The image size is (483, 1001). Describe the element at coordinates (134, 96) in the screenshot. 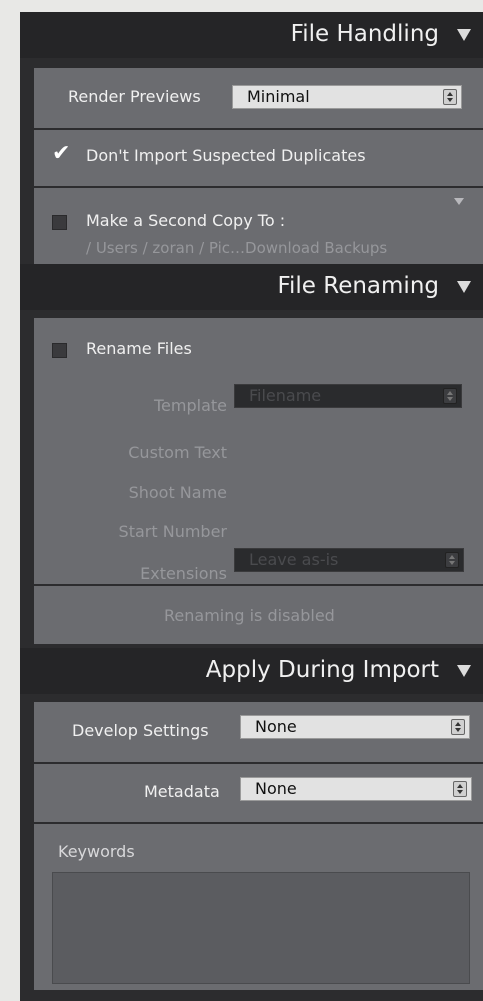

I see `render-previews-label: Render Previews` at that location.